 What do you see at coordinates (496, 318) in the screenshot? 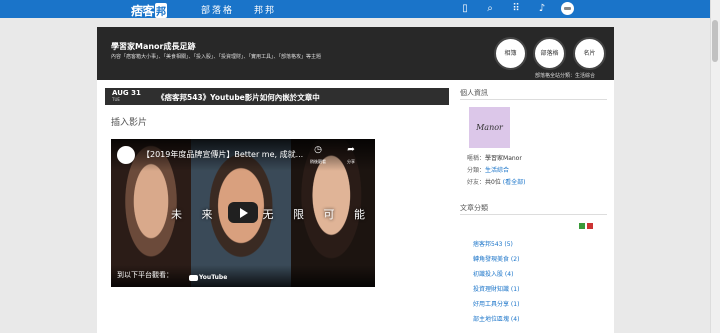
I see `category-item: 部主地位區塊 (4)` at bounding box center [496, 318].